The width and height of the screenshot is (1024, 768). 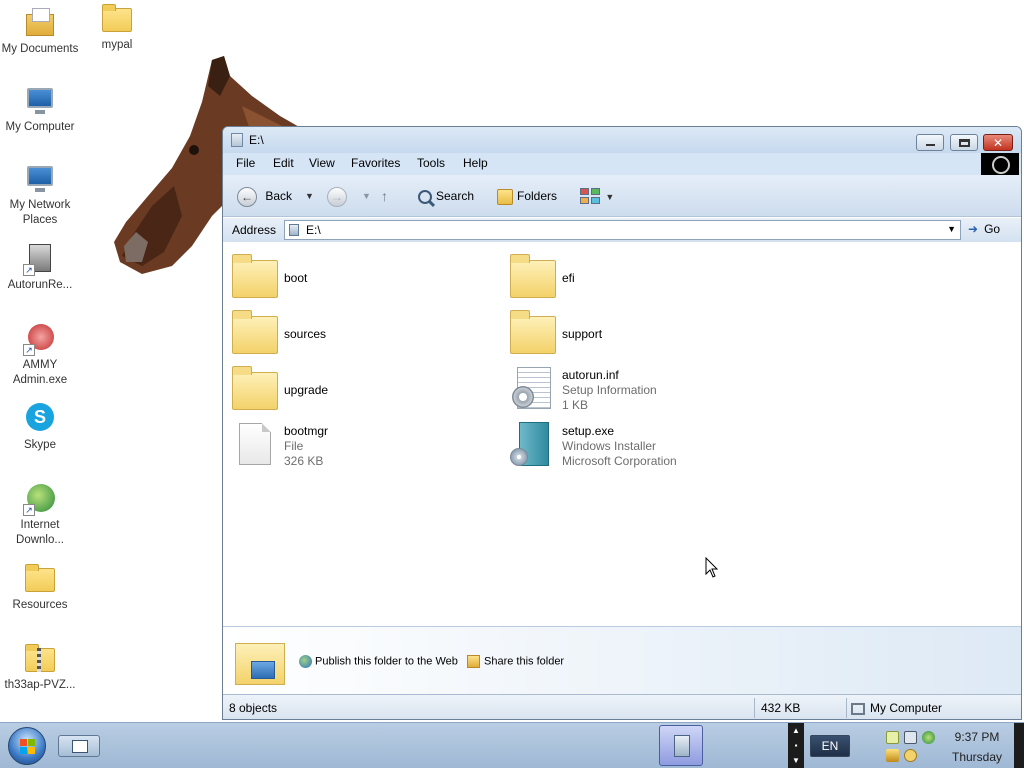 I want to click on item-description: Windows Installer, so click(x=609, y=446).